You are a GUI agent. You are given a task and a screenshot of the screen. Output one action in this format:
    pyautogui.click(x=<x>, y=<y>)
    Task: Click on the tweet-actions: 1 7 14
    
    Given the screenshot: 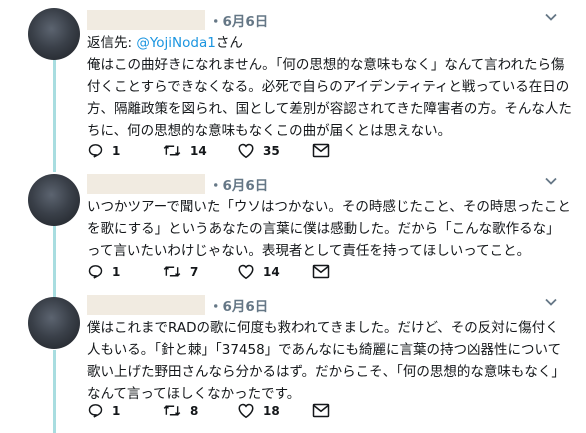 What is the action you would take?
    pyautogui.click(x=237, y=271)
    